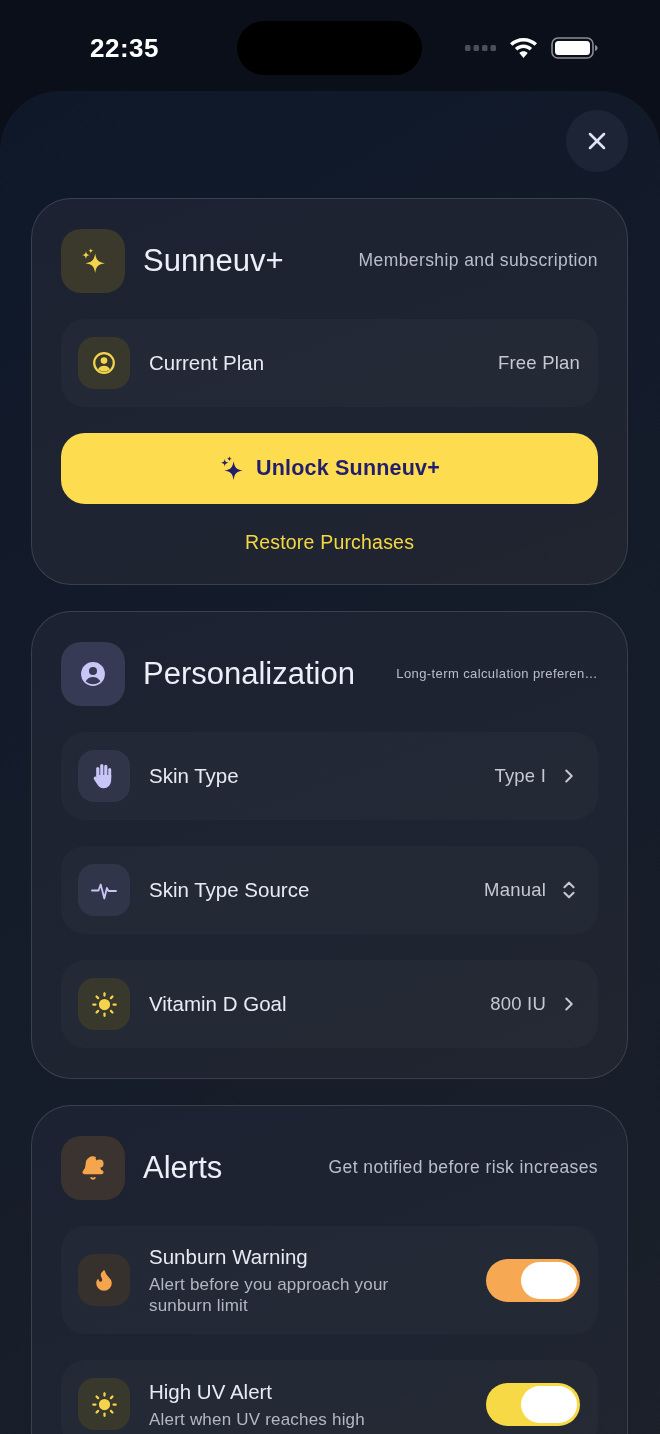 The image size is (660, 1434). What do you see at coordinates (329, 1004) in the screenshot?
I see `settings-row: Vitamin D Goal 800 IU` at bounding box center [329, 1004].